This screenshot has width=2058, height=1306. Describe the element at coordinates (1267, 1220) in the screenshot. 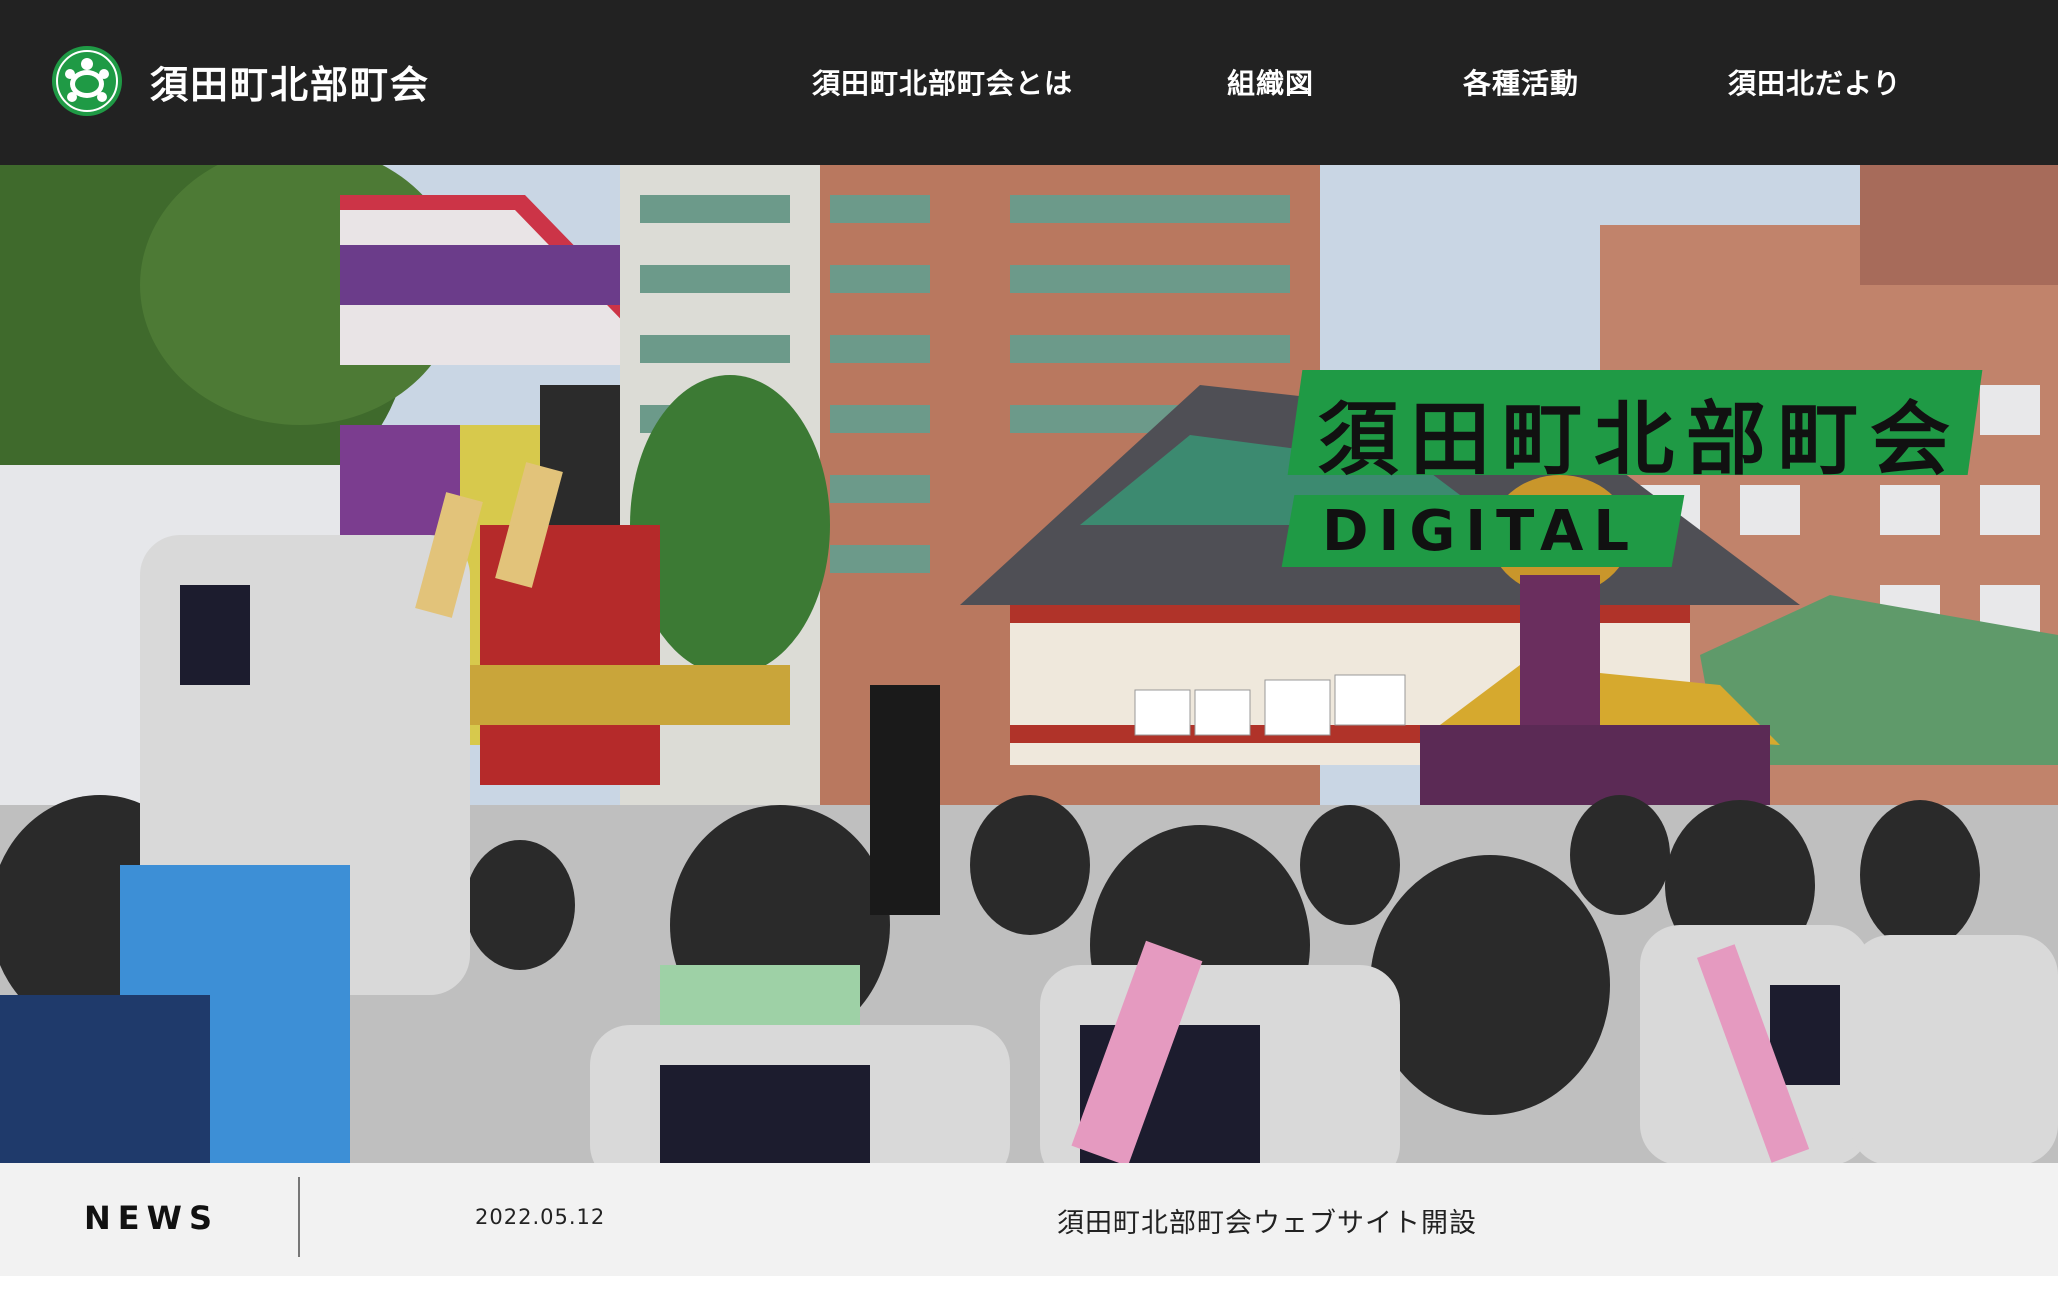

I see `news-headline-link: 須田町北部町会ウェブサイト開設` at that location.